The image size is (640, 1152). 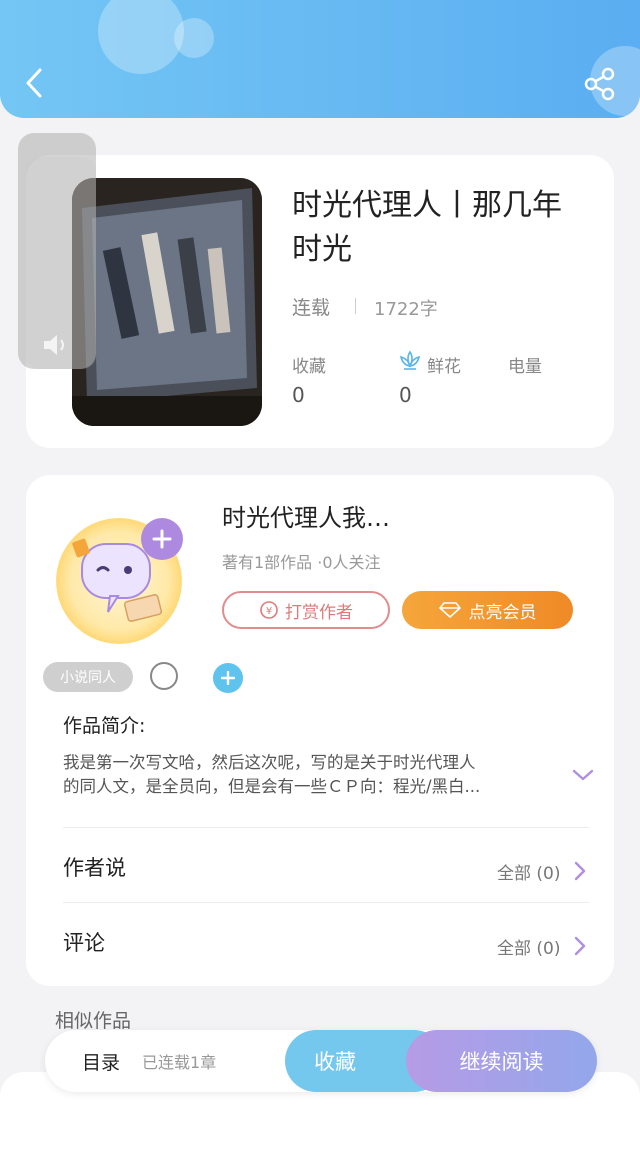 I want to click on vip-label: 点亮会员, so click(x=502, y=612).